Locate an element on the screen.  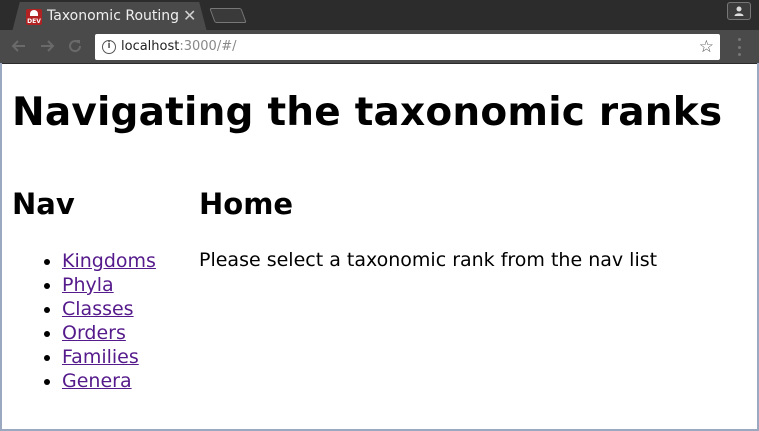
nav-link-families: Families is located at coordinates (100, 357).